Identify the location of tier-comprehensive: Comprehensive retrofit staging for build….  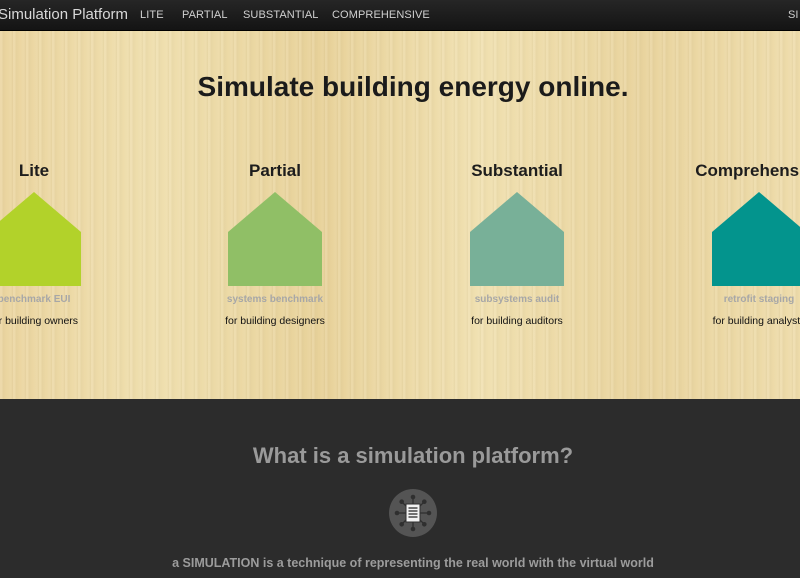
(729, 244).